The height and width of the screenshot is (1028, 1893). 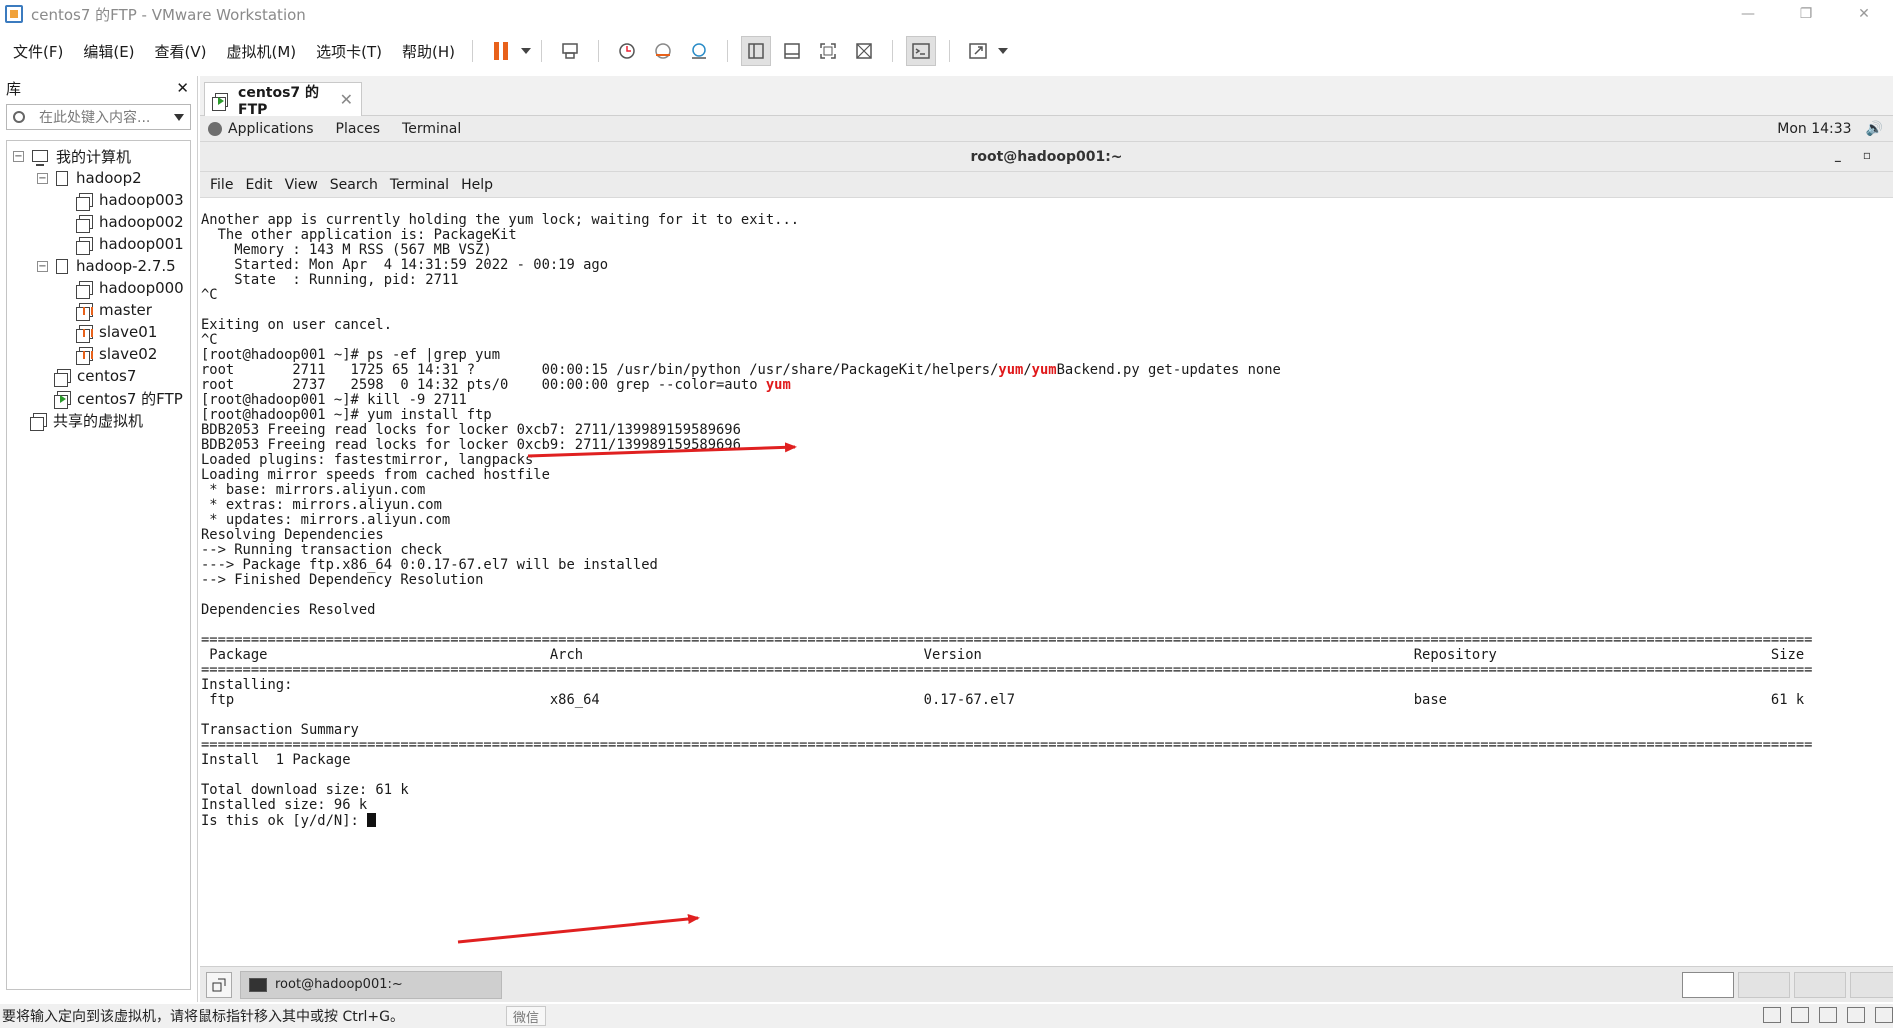 What do you see at coordinates (98, 398) in the screenshot?
I see `tree-node-centos7-ftp: centos7 的FTP` at bounding box center [98, 398].